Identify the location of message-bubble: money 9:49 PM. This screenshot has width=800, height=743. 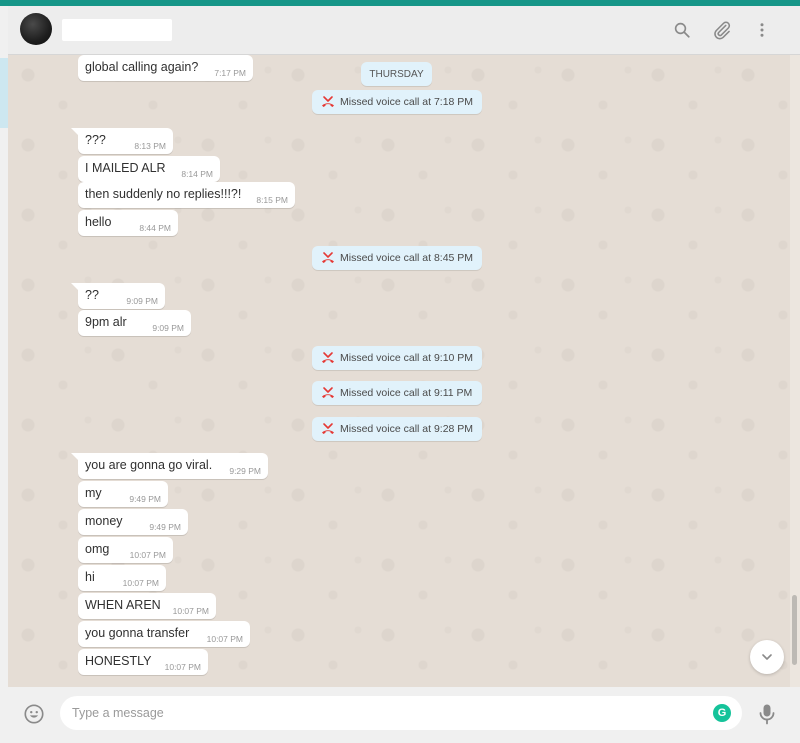
(133, 522).